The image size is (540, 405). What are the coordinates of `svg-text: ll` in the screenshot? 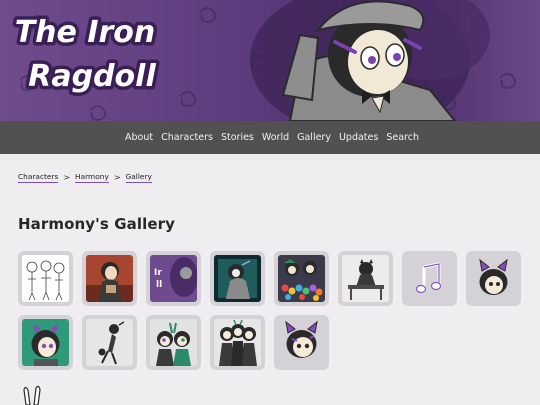 It's located at (159, 285).